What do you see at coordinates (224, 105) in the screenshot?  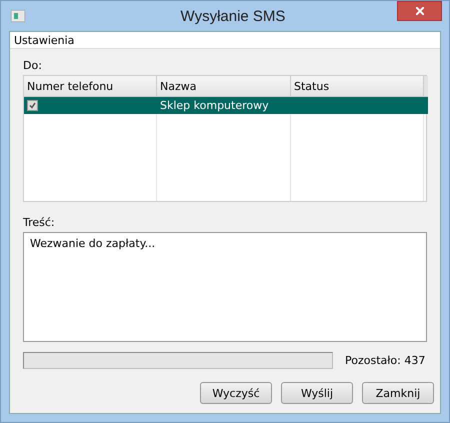 I see `table-cell: Sklep komputerowy` at bounding box center [224, 105].